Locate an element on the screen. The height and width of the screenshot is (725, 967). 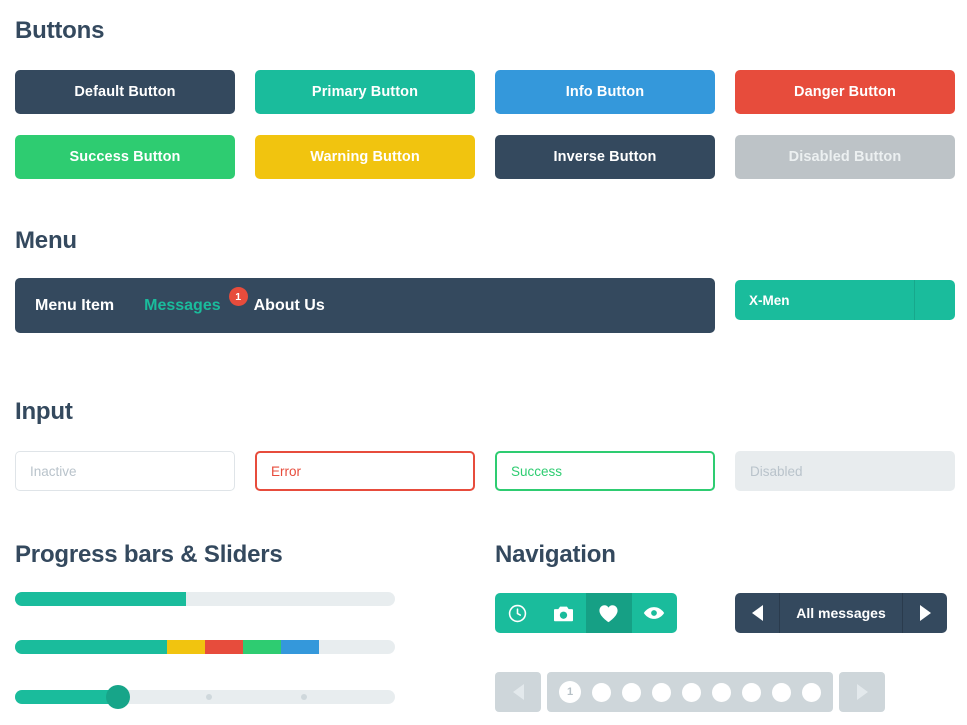
pagination-next-button is located at coordinates (862, 692).